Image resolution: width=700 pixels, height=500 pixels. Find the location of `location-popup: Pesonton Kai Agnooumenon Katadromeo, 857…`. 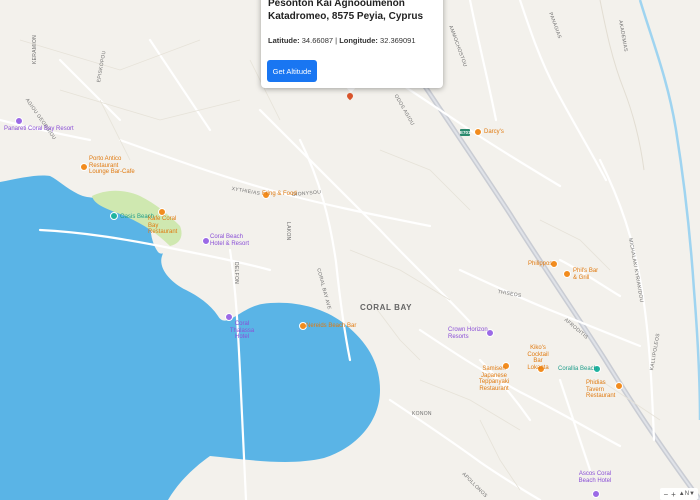

location-popup: Pesonton Kai Agnooumenon Katadromeo, 857… is located at coordinates (352, 44).